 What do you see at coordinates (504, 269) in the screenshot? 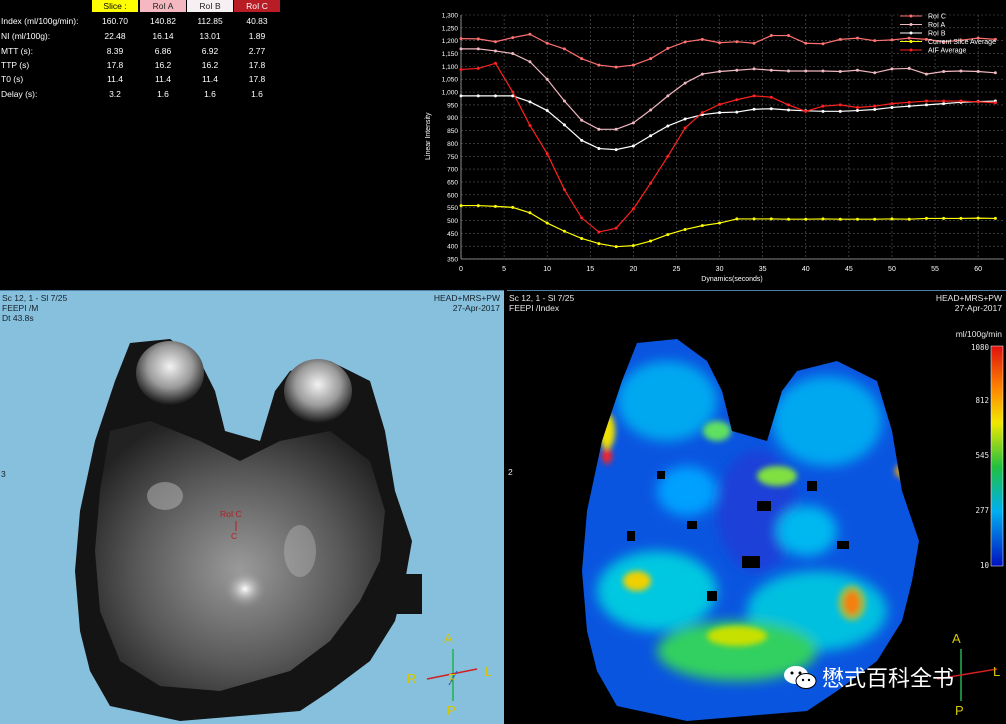
I see `x-tick-label: 5` at bounding box center [504, 269].